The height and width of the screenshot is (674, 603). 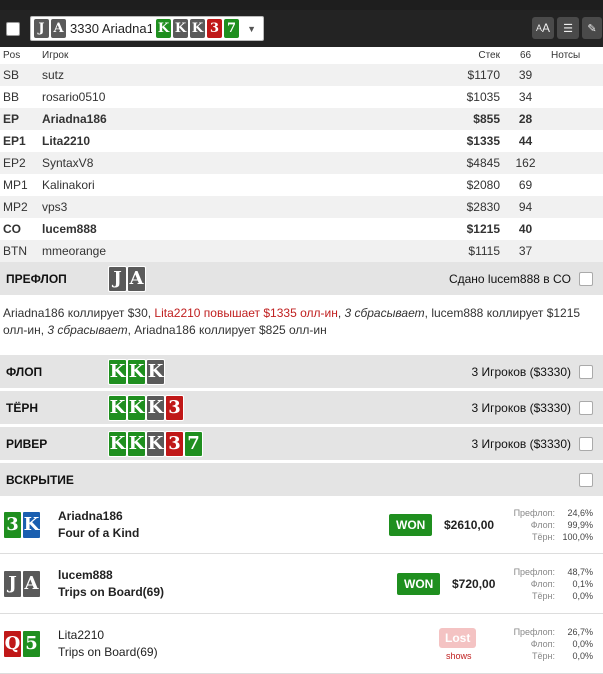 What do you see at coordinates (483, 75) in the screenshot?
I see `cell-stack: $1170` at bounding box center [483, 75].